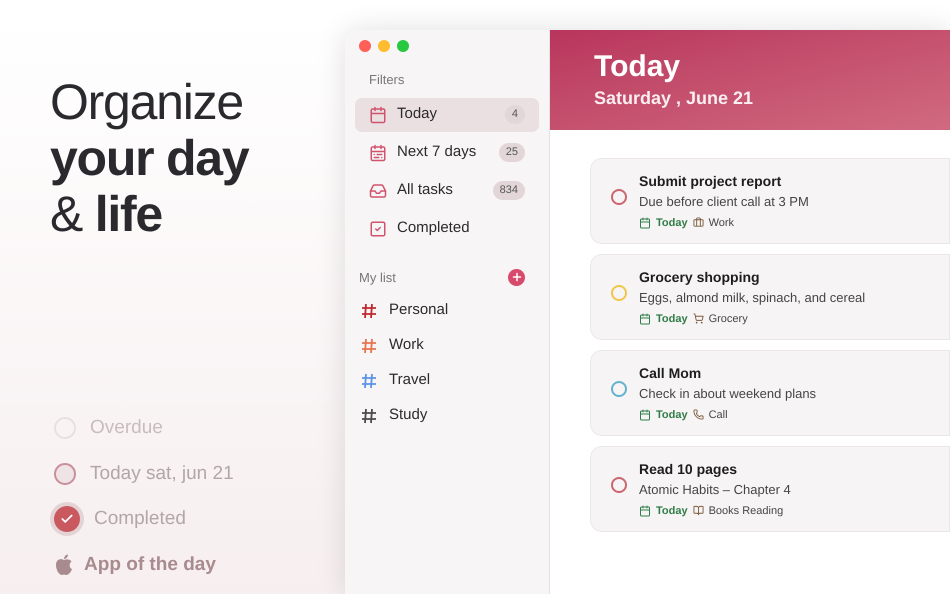 This screenshot has width=950, height=594. I want to click on task-card: Call Mom Check in about weekend plans Today Call, so click(770, 393).